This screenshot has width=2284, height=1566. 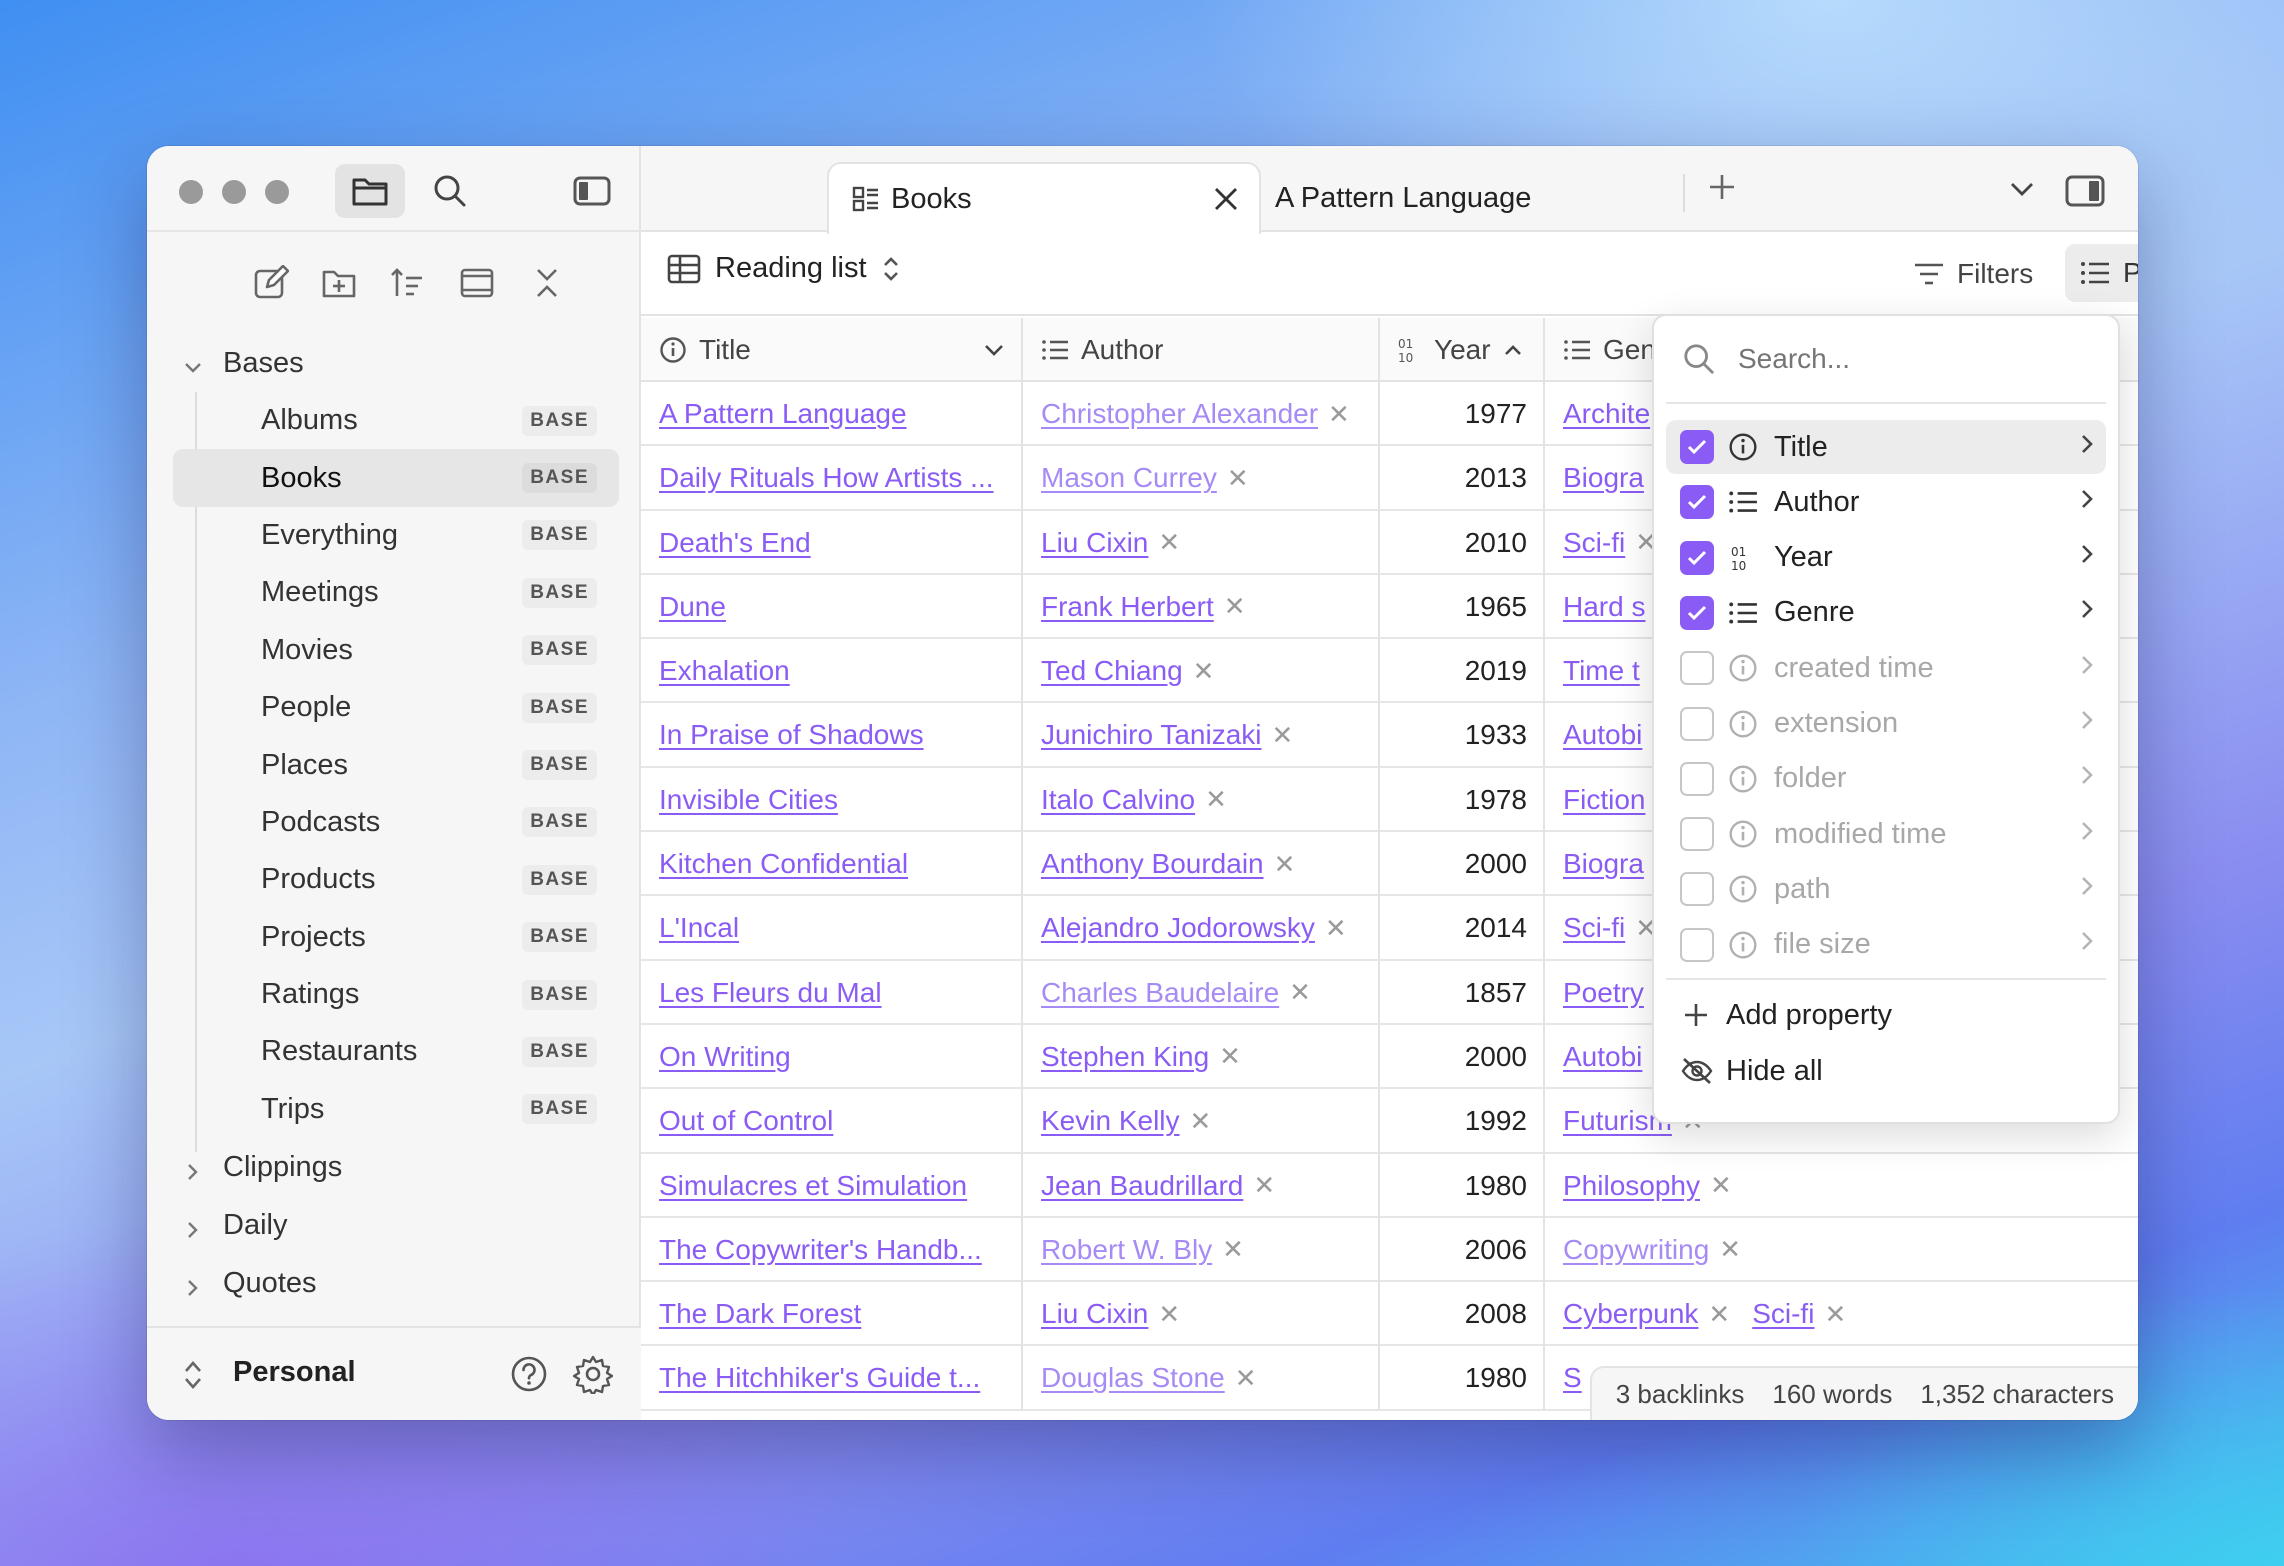 What do you see at coordinates (1886, 834) in the screenshot?
I see `property-item-modified-time: modified time` at bounding box center [1886, 834].